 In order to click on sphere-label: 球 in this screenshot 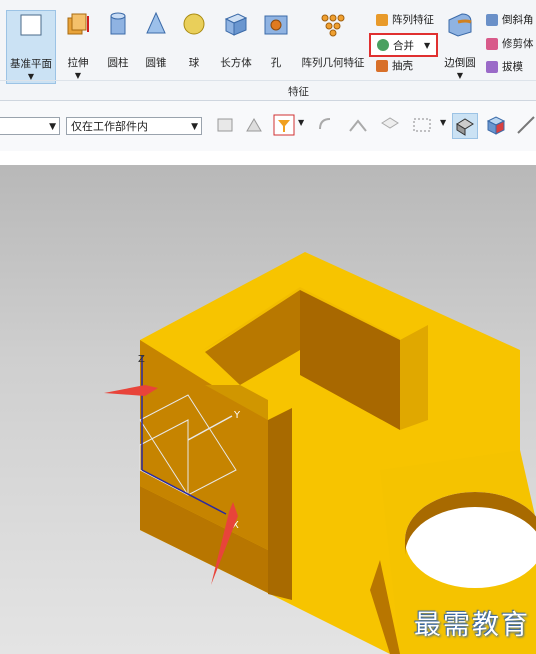, I will do `click(194, 63)`.